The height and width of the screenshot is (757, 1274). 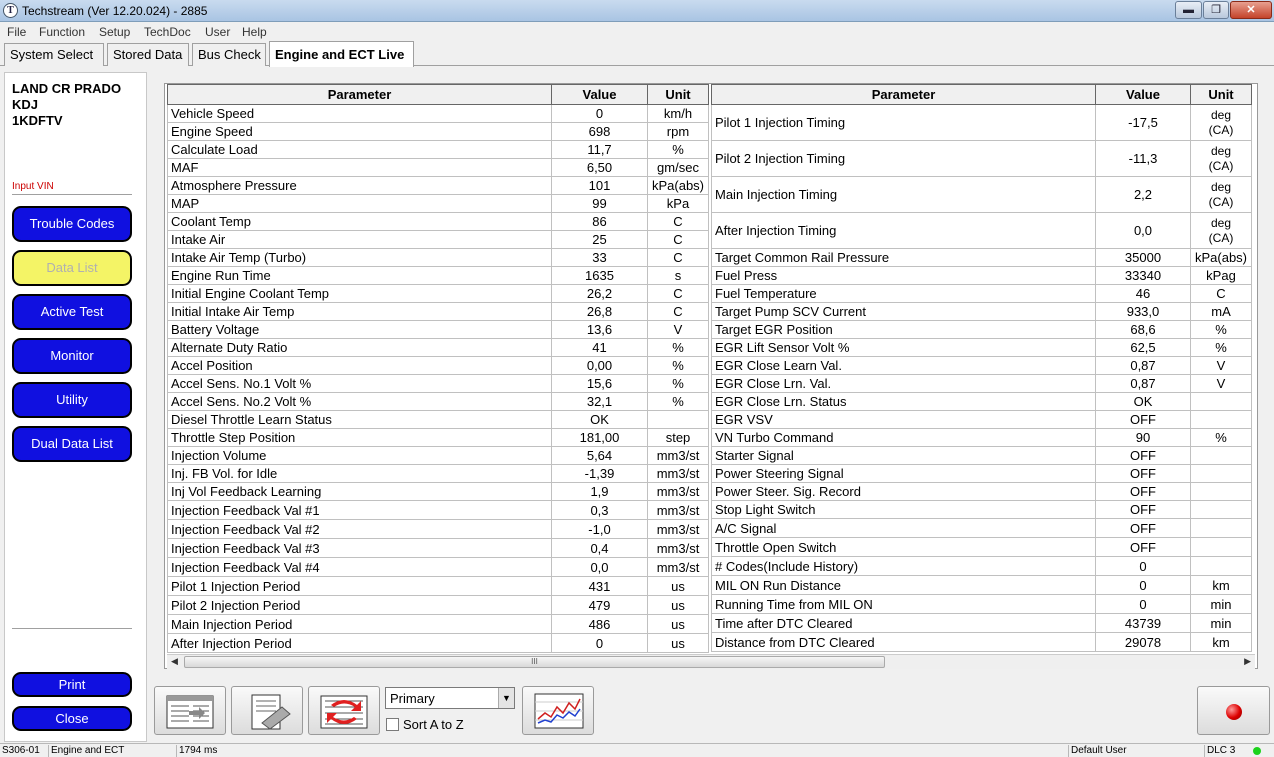 What do you see at coordinates (450, 698) in the screenshot?
I see `primary-select: Primary ▼` at bounding box center [450, 698].